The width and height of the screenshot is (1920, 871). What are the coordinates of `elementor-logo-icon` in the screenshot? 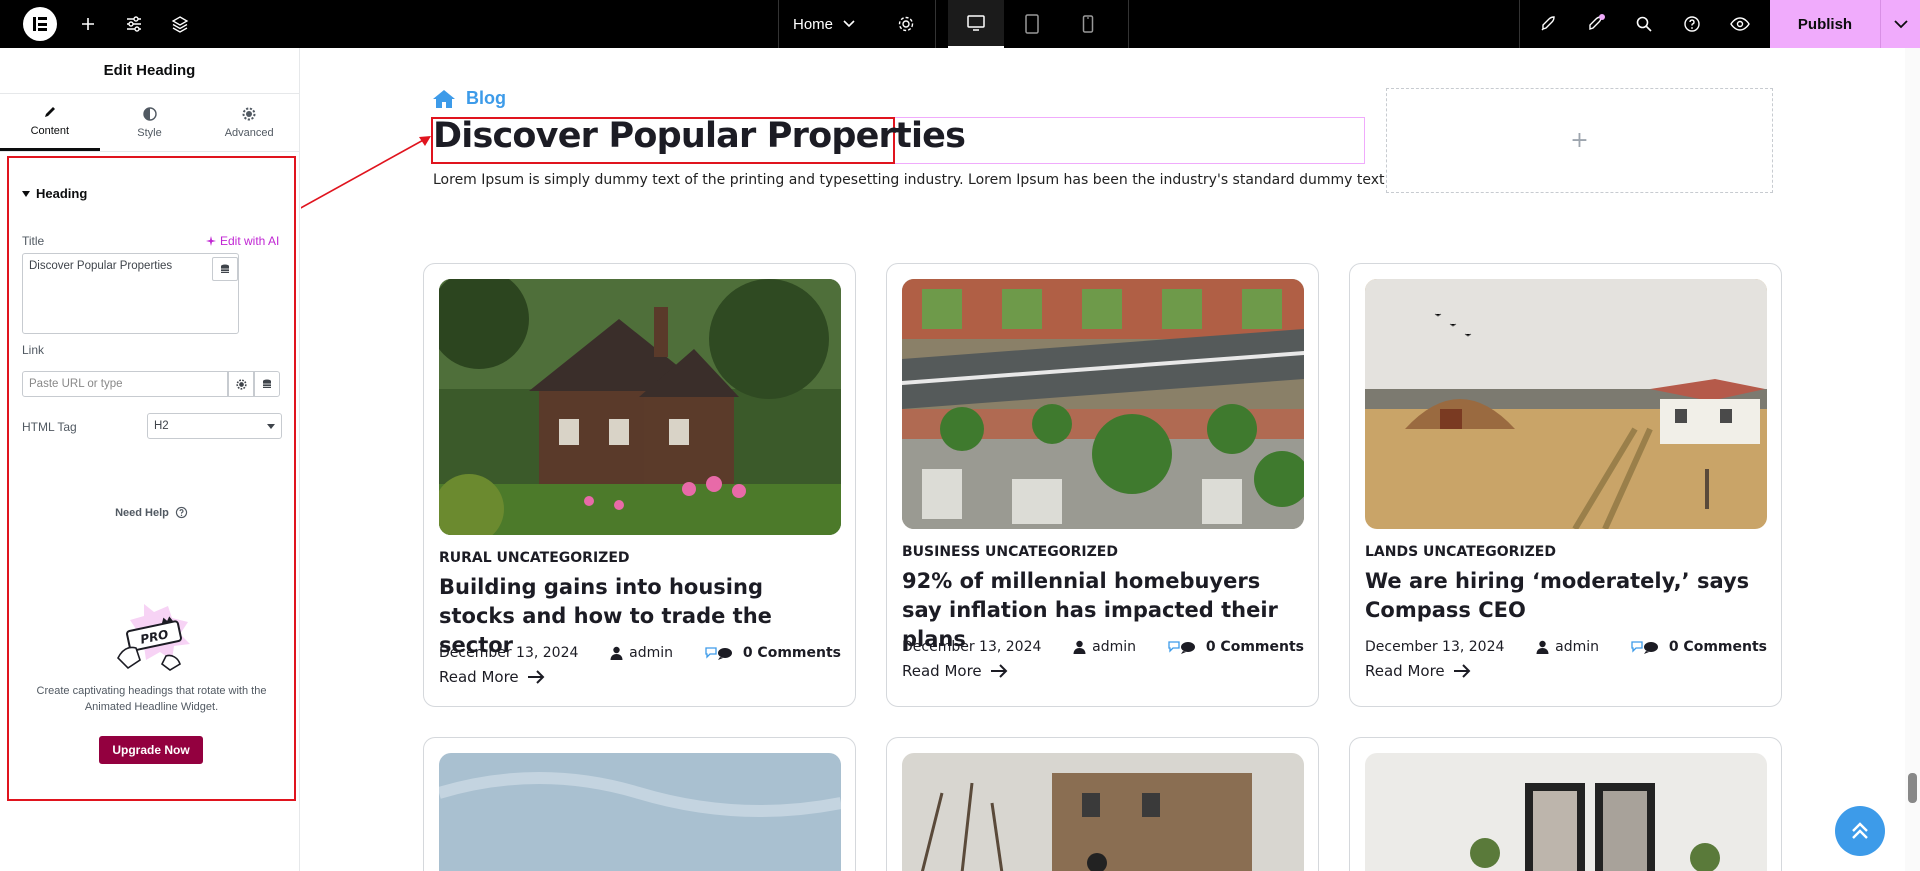 It's located at (40, 24).